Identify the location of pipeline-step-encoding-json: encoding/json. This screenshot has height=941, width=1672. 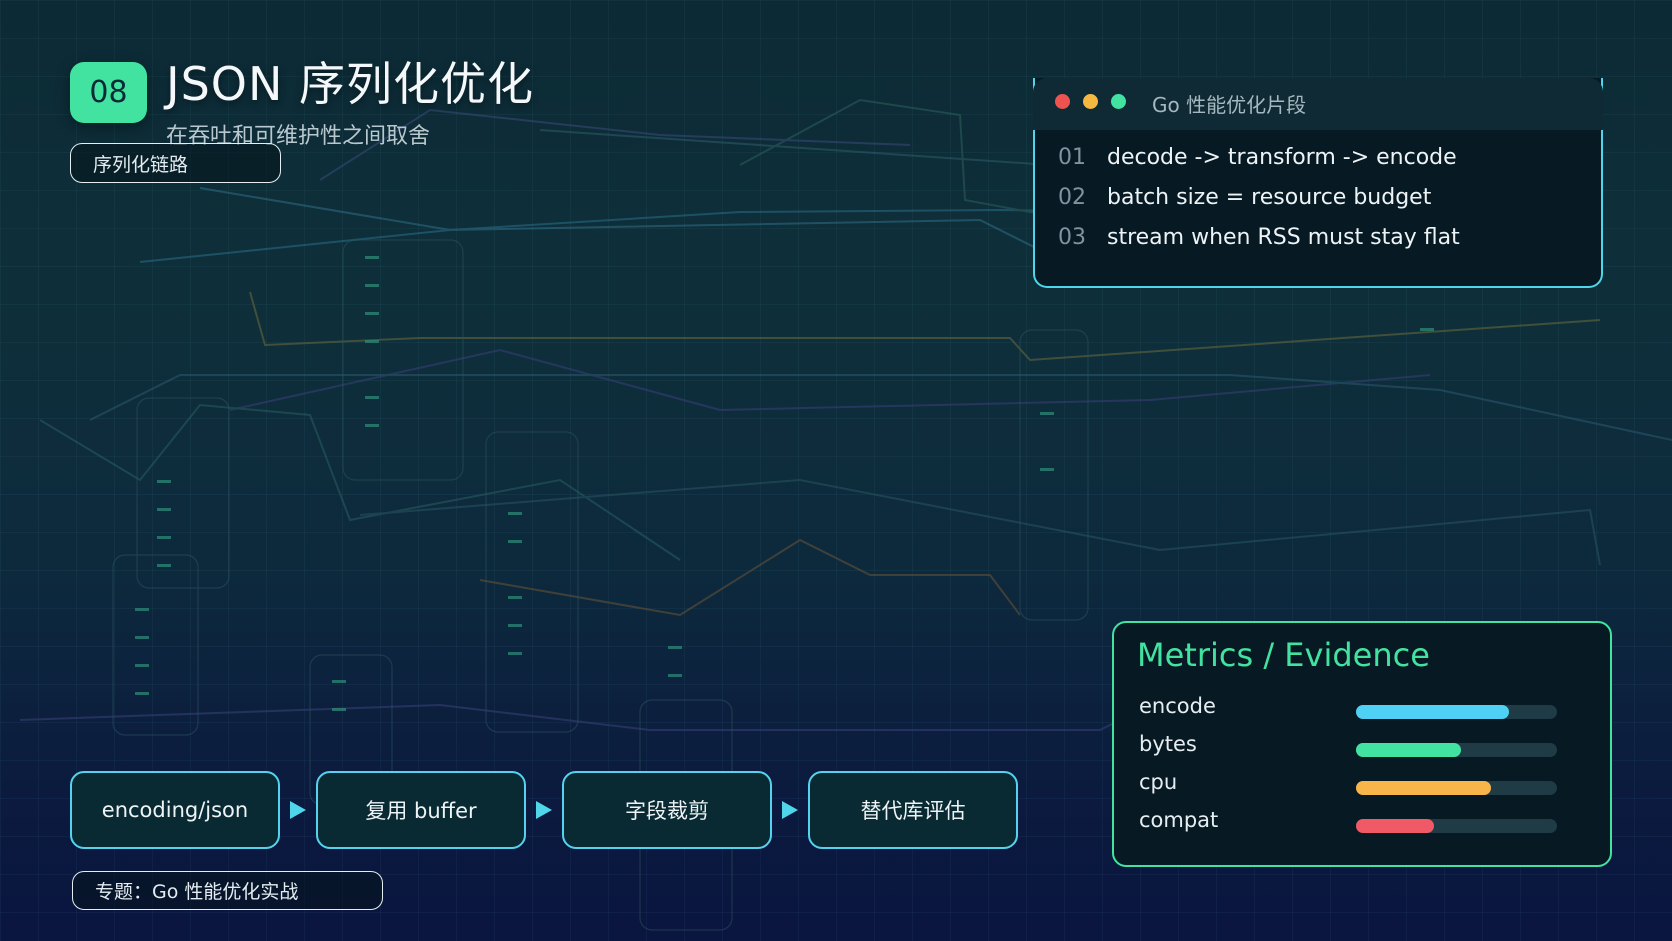
(175, 810).